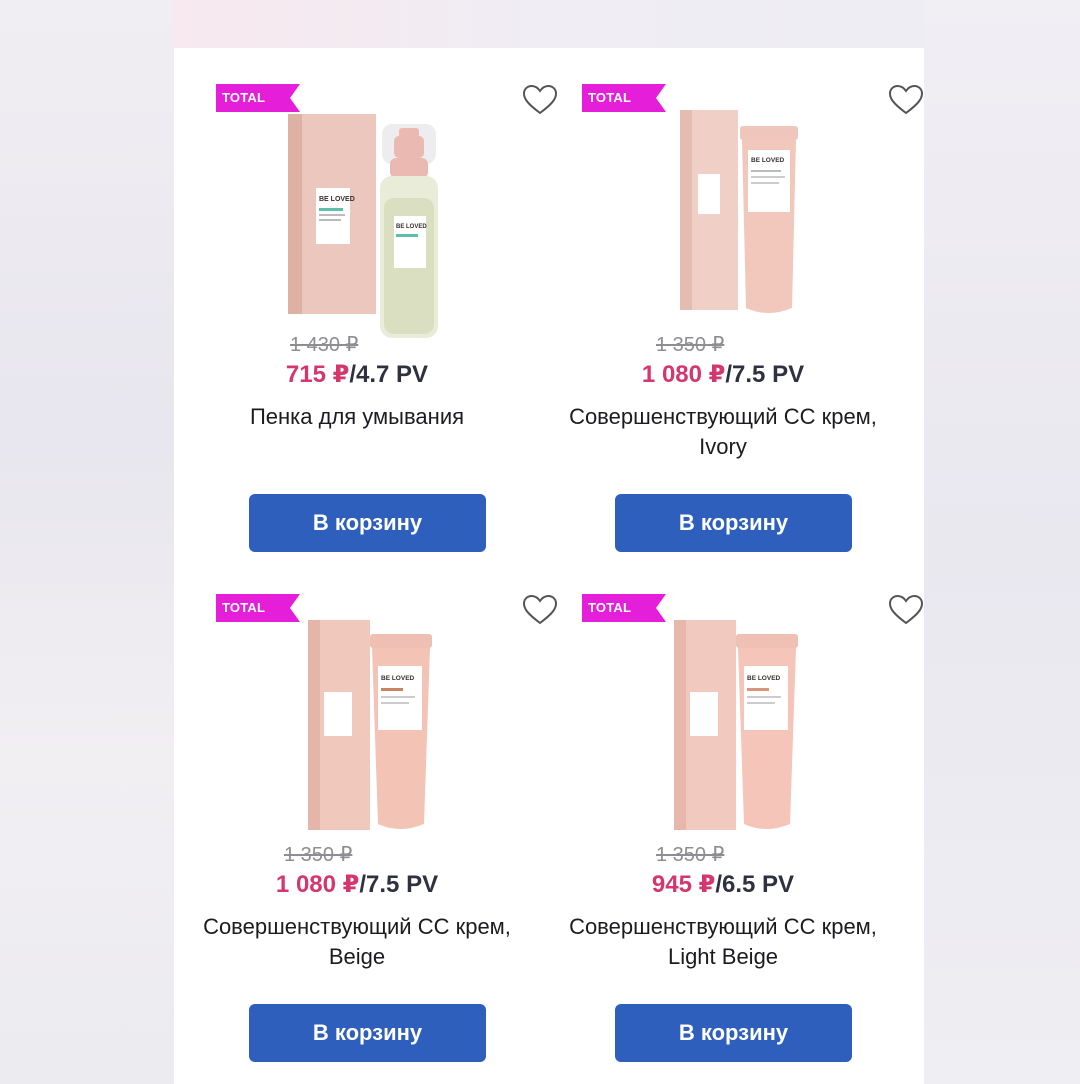 Image resolution: width=1080 pixels, height=1084 pixels. What do you see at coordinates (357, 417) in the screenshot?
I see `product-title: Пенка для умывания` at bounding box center [357, 417].